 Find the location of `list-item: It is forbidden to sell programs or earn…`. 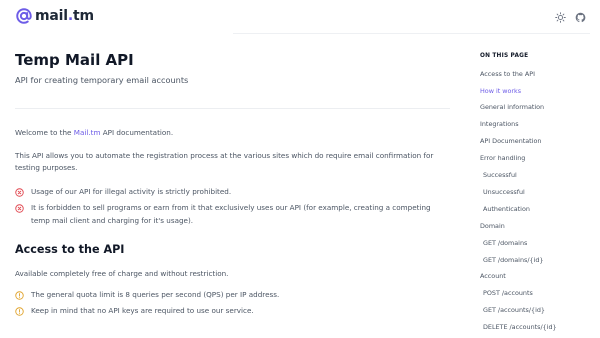

list-item: It is forbidden to sell programs or earn… is located at coordinates (232, 214).